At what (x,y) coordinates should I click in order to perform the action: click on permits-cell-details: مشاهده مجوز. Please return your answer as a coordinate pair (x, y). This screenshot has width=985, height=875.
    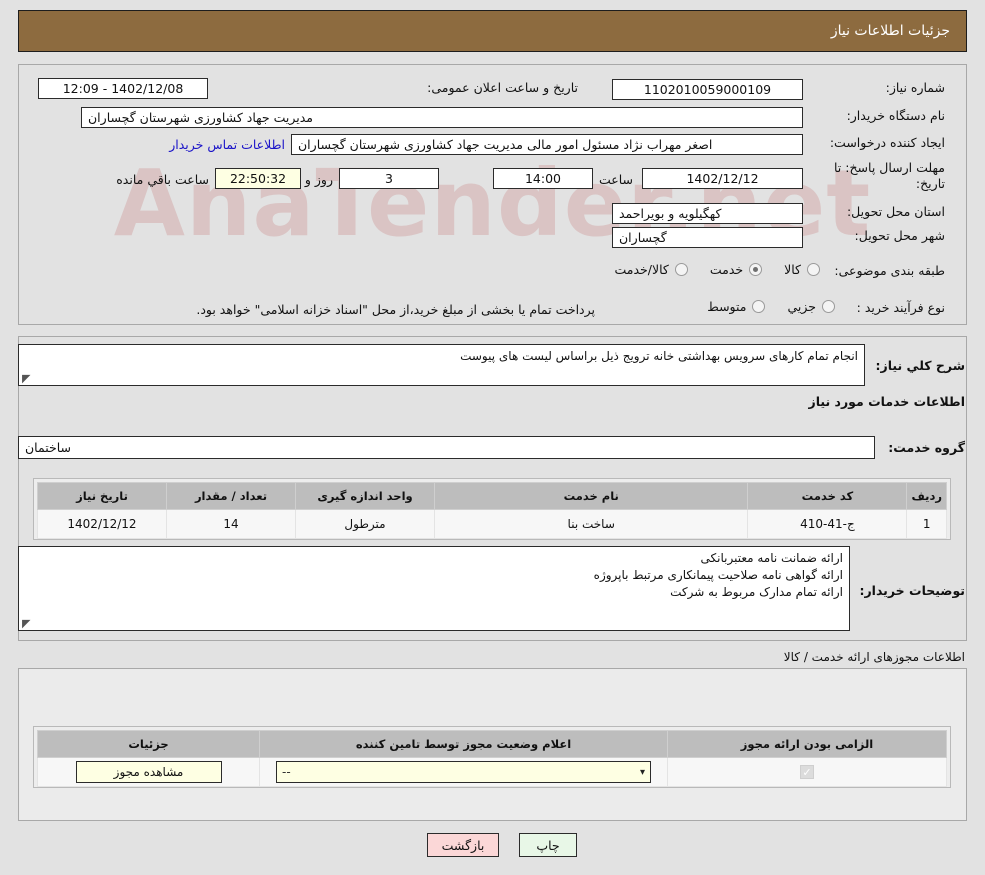
    Looking at the image, I should click on (148, 772).